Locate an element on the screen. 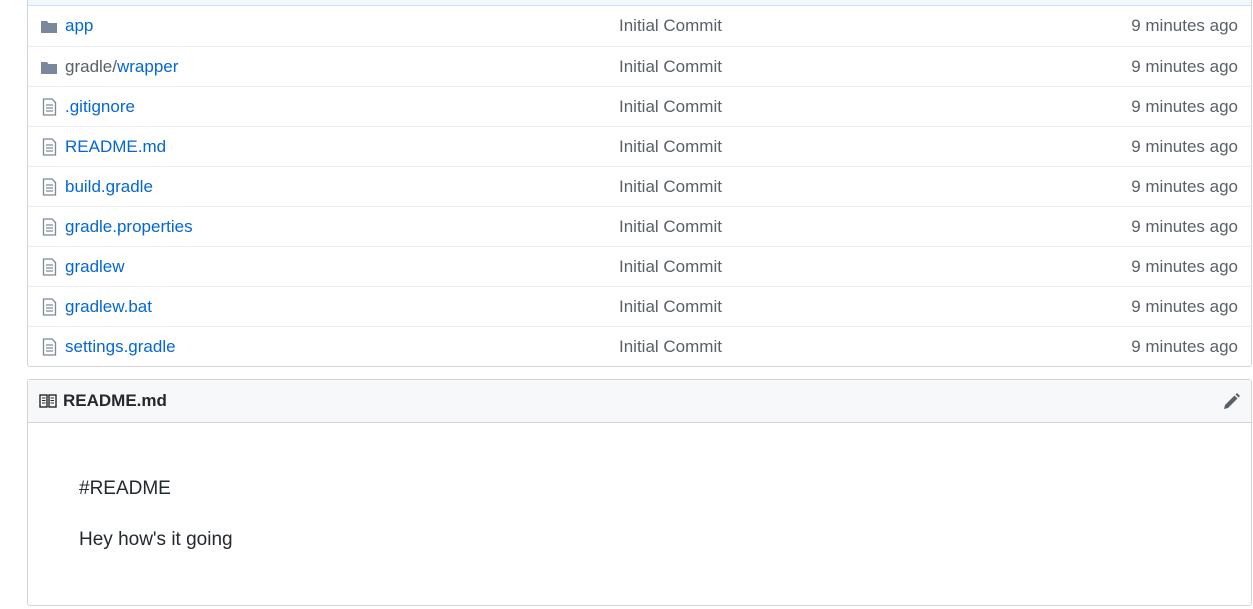  file-name-text: settings.gradle is located at coordinates (120, 346).